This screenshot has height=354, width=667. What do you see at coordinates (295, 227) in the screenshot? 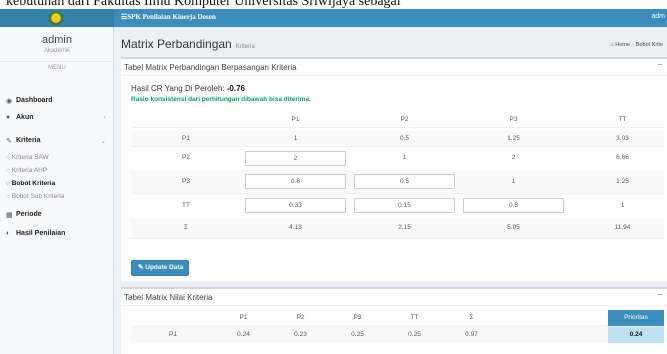
I see `matrix-cell: 4.13` at bounding box center [295, 227].